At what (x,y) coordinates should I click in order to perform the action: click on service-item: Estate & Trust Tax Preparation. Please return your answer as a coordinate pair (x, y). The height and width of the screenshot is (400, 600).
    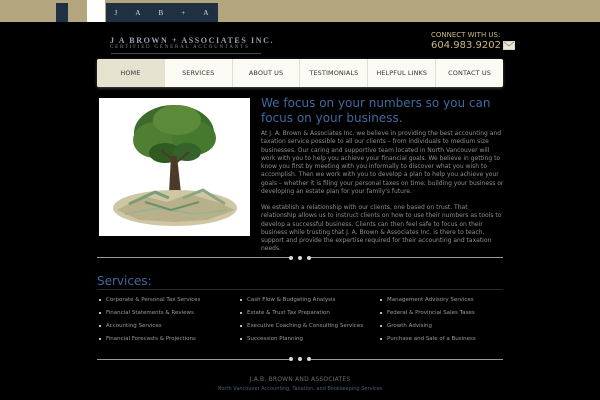
    Looking at the image, I should click on (301, 312).